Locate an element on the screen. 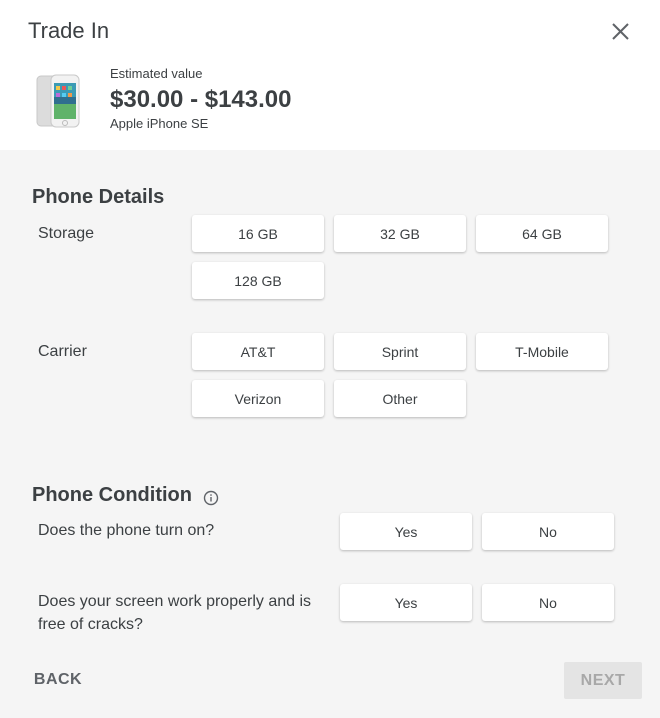 Image resolution: width=660 pixels, height=718 pixels. estimated-value: $30.00 - $143.00 is located at coordinates (201, 99).